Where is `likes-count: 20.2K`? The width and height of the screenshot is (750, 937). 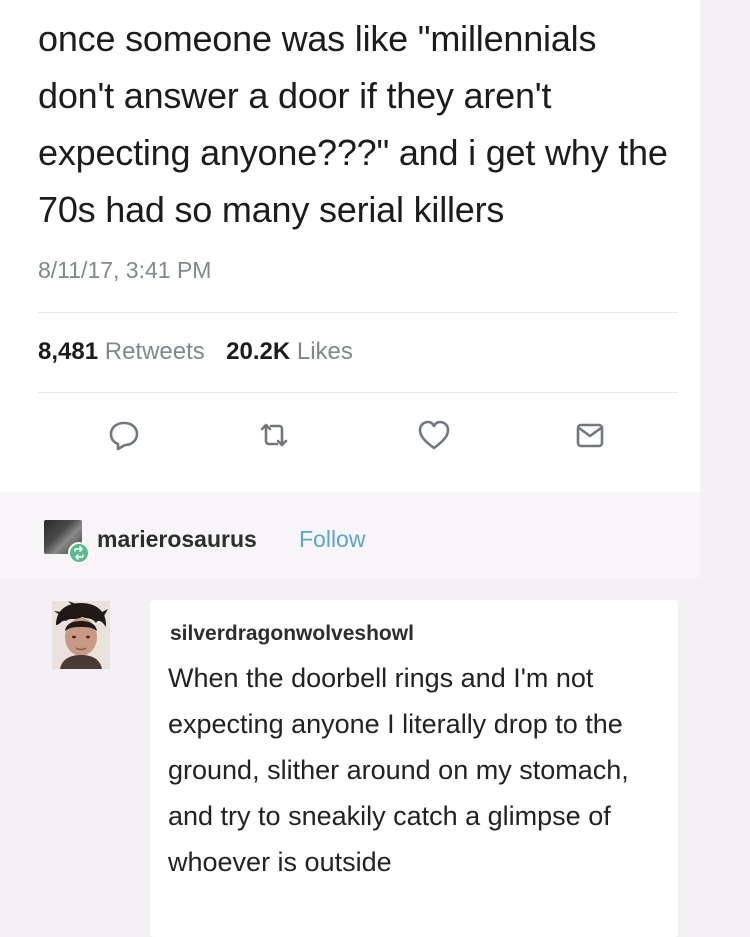 likes-count: 20.2K is located at coordinates (258, 351).